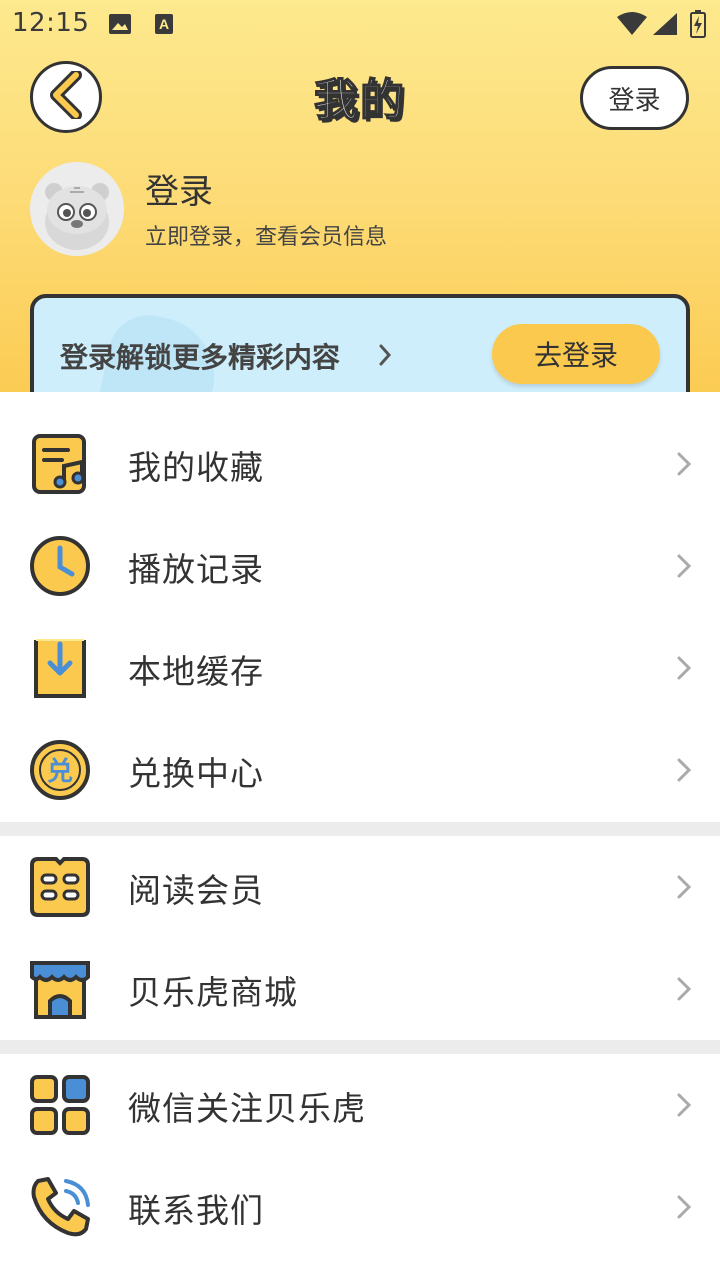 The image size is (720, 1280). I want to click on avatar, so click(77, 209).